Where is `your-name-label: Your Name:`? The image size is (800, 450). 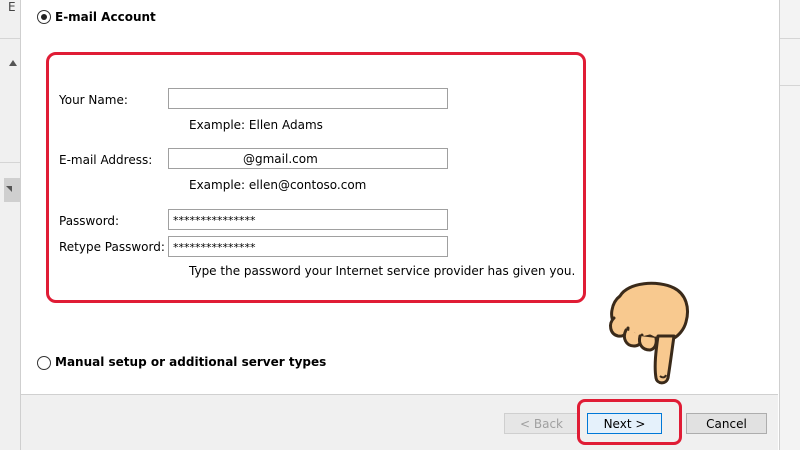 your-name-label: Your Name: is located at coordinates (93, 100).